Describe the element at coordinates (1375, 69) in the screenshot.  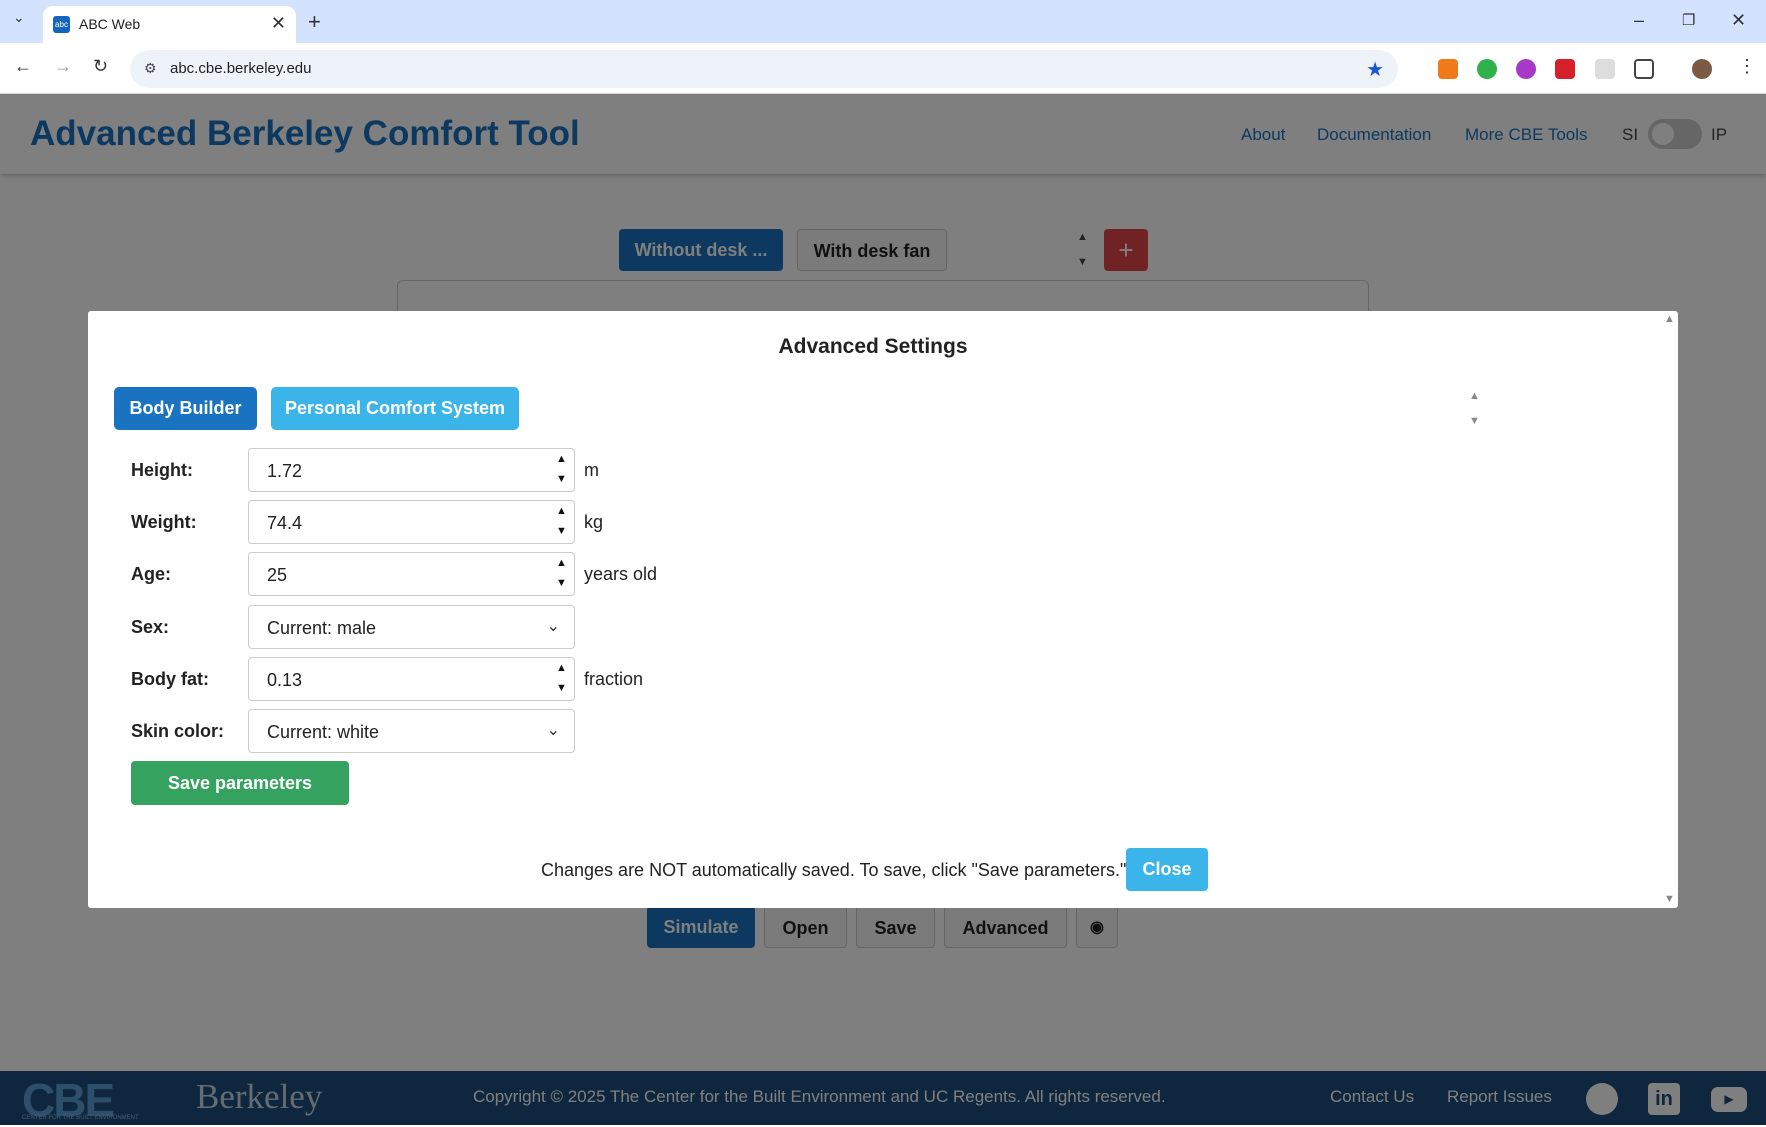
I see `bookmark-star-icon: ★` at that location.